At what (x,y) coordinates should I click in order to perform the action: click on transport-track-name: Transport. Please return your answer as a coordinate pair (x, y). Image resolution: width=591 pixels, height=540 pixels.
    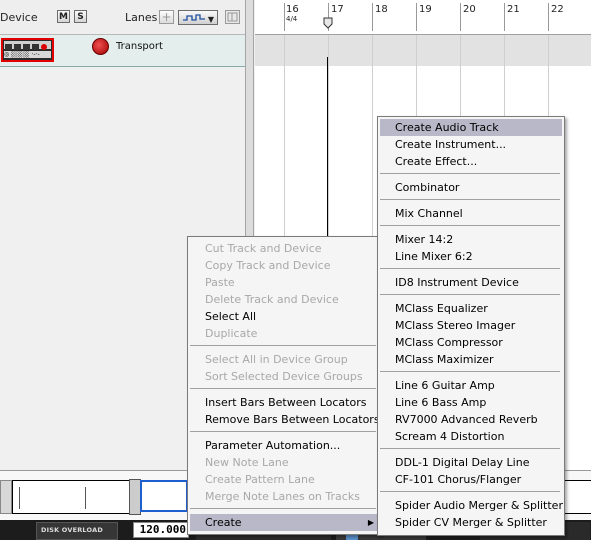
    Looking at the image, I should click on (139, 46).